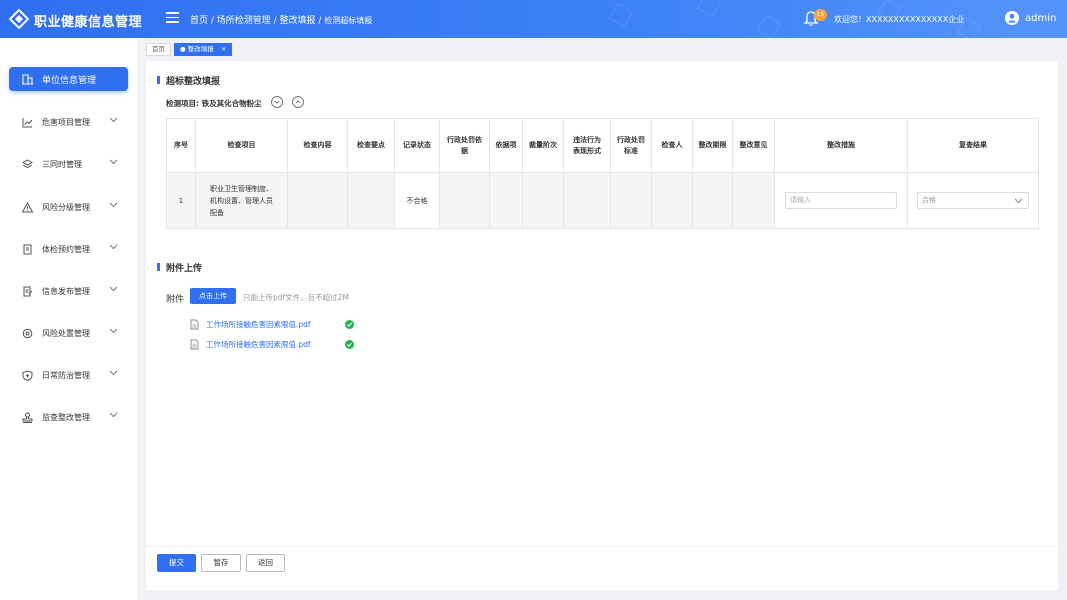 The height and width of the screenshot is (600, 1067). What do you see at coordinates (27, 375) in the screenshot?
I see `shield-icon` at bounding box center [27, 375].